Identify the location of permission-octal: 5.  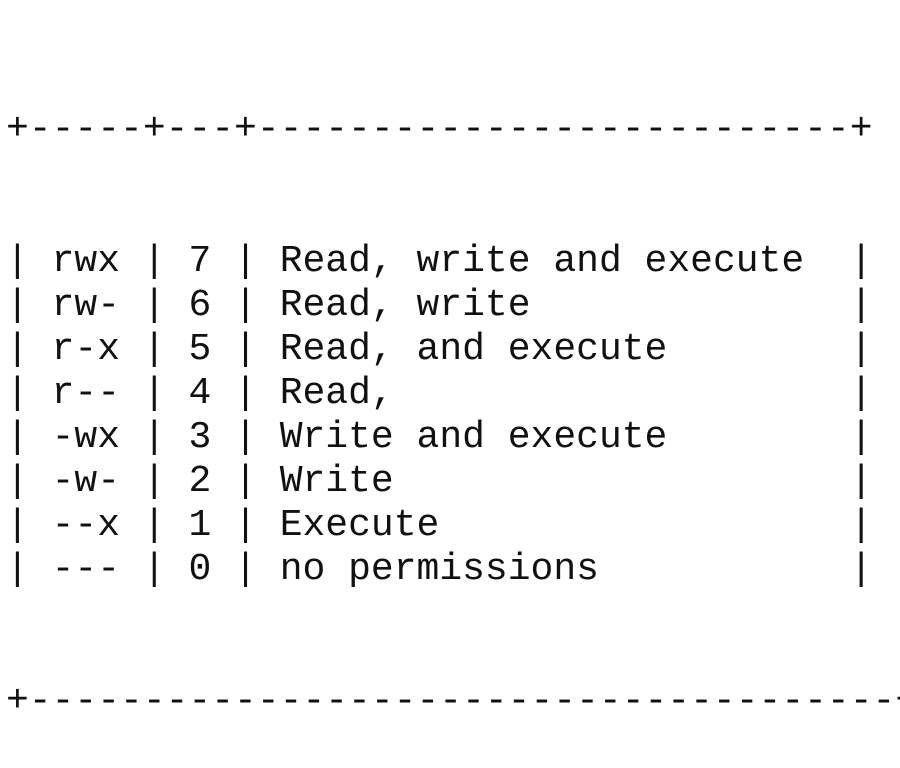
(200, 349).